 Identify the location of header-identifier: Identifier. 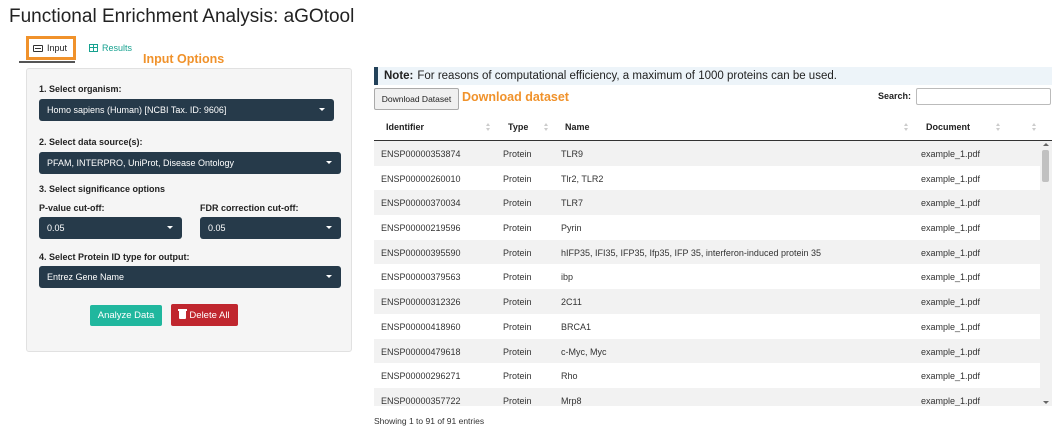
(405, 127).